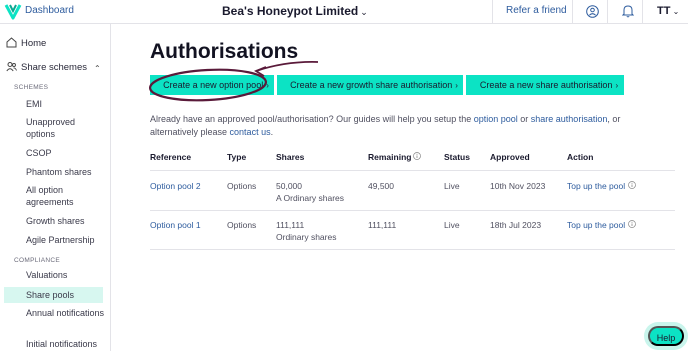  What do you see at coordinates (580, 157) in the screenshot?
I see `column-header-action: Action` at bounding box center [580, 157].